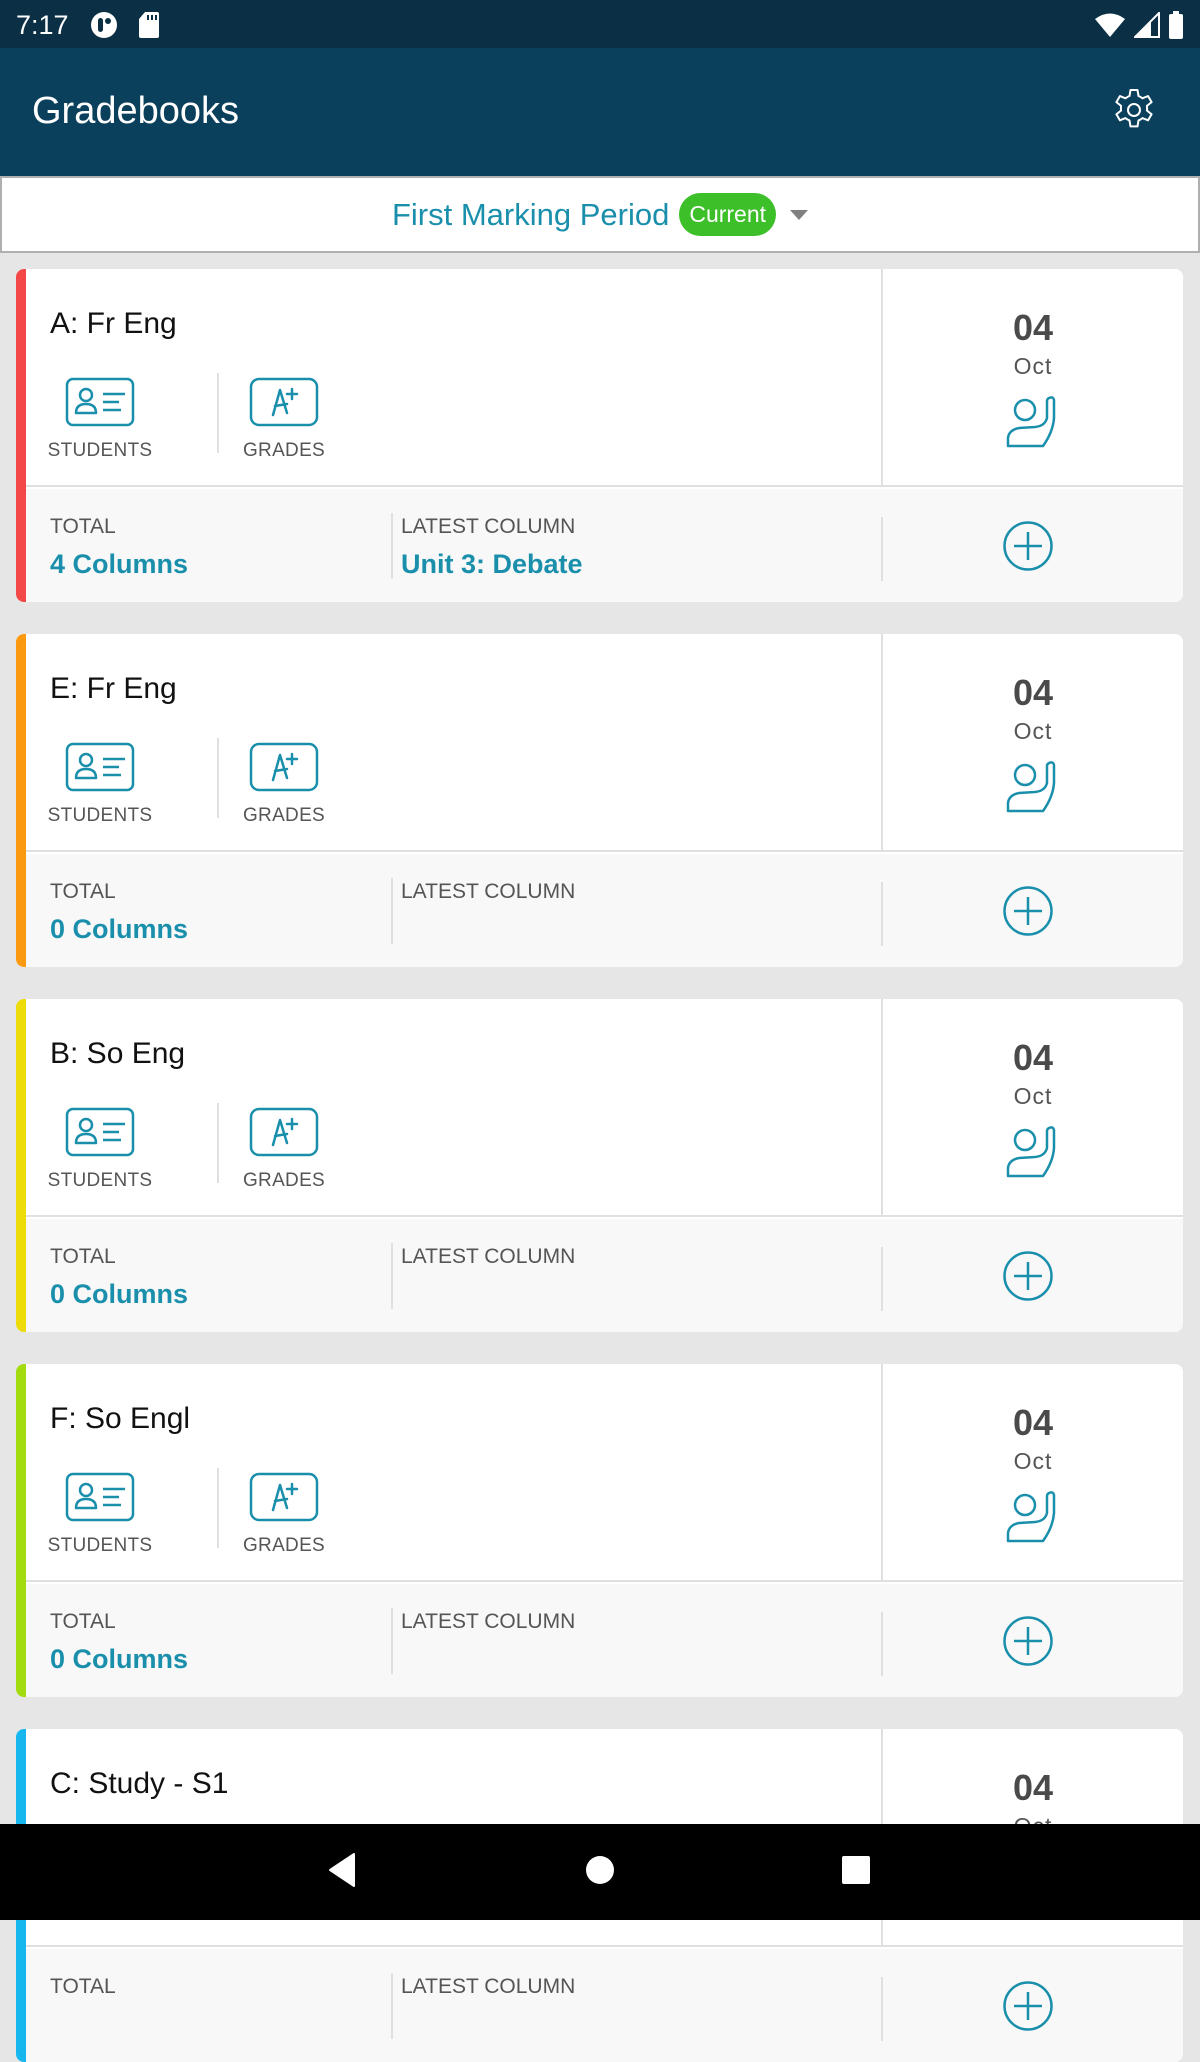 The image size is (1200, 2062). What do you see at coordinates (1110, 27) in the screenshot?
I see `wifi-icon` at bounding box center [1110, 27].